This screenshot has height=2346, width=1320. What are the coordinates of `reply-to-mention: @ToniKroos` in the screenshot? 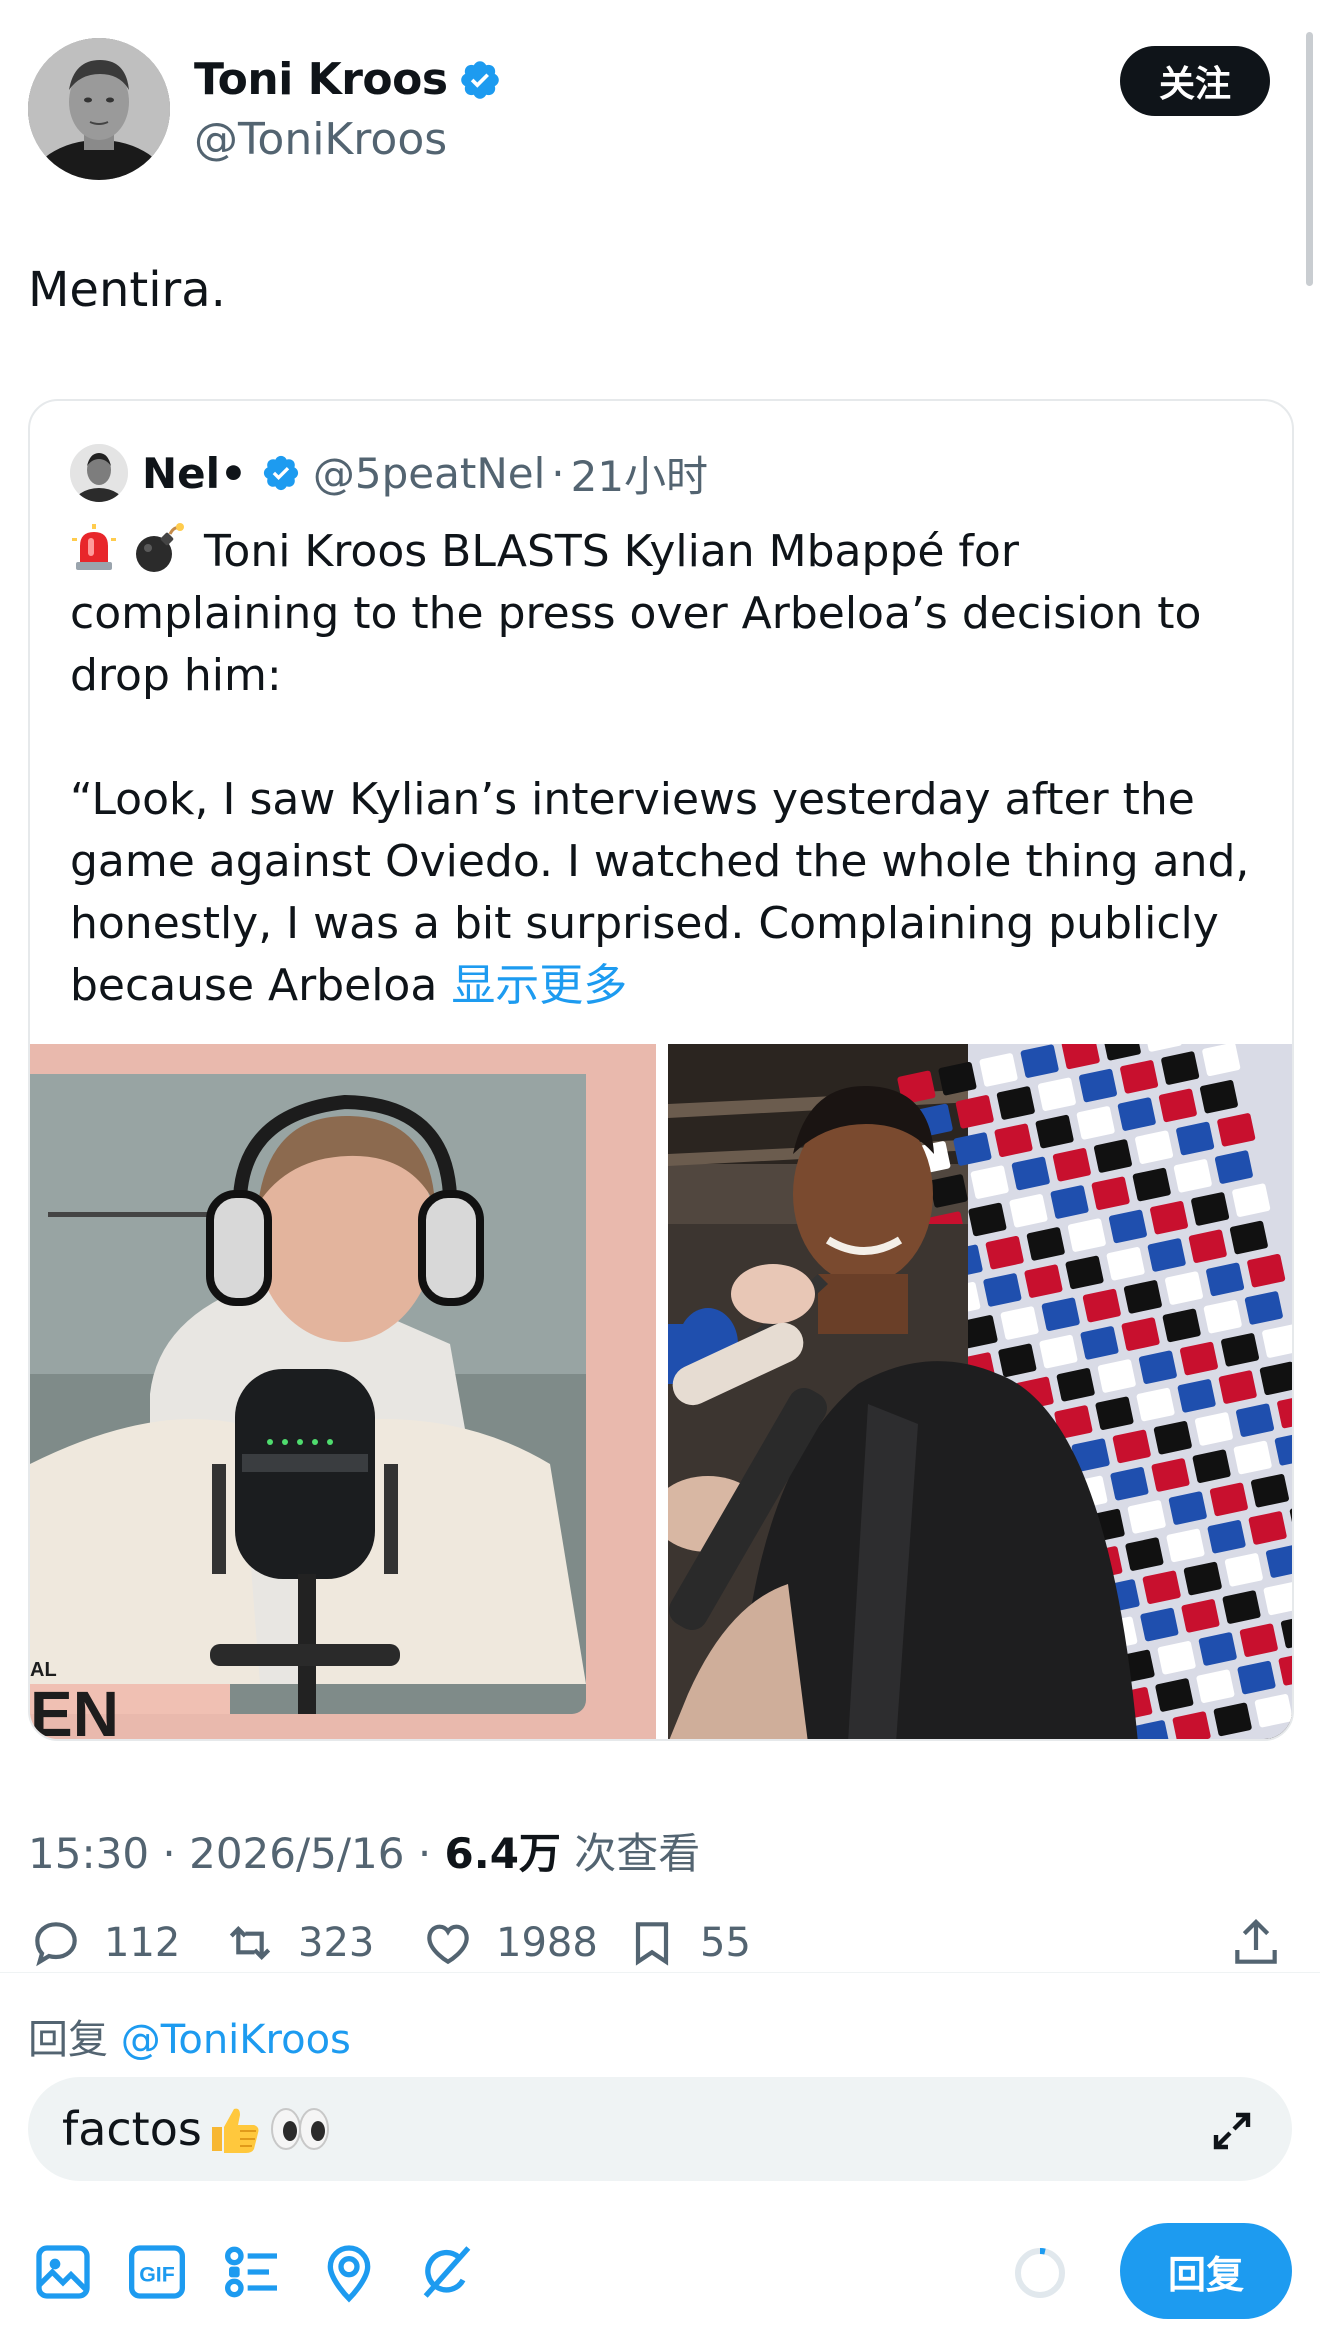 It's located at (236, 2040).